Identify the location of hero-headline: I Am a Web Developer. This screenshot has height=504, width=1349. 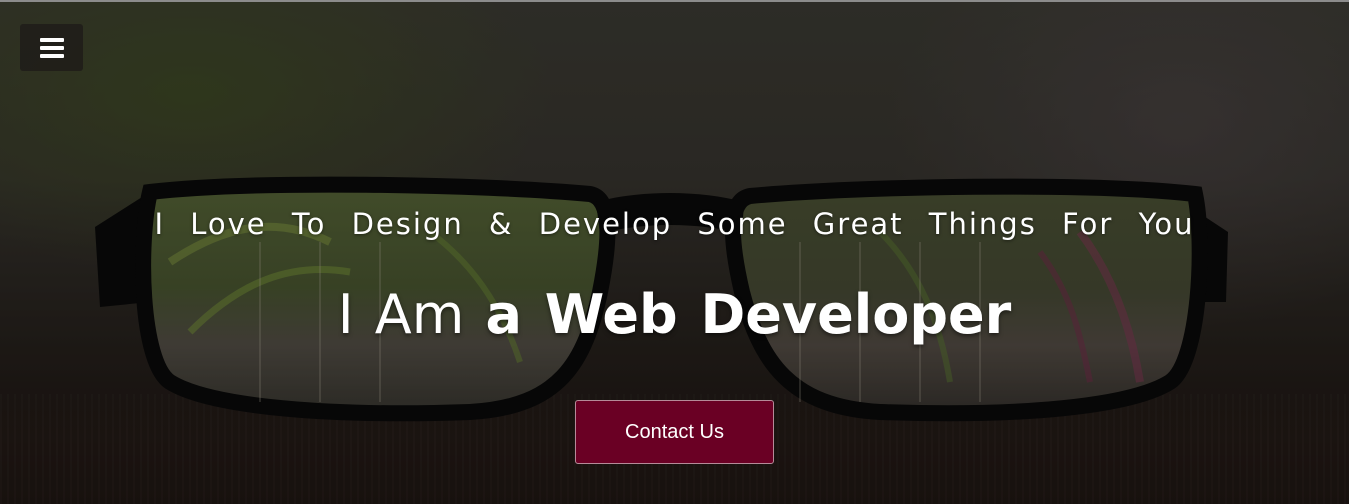
(674, 315).